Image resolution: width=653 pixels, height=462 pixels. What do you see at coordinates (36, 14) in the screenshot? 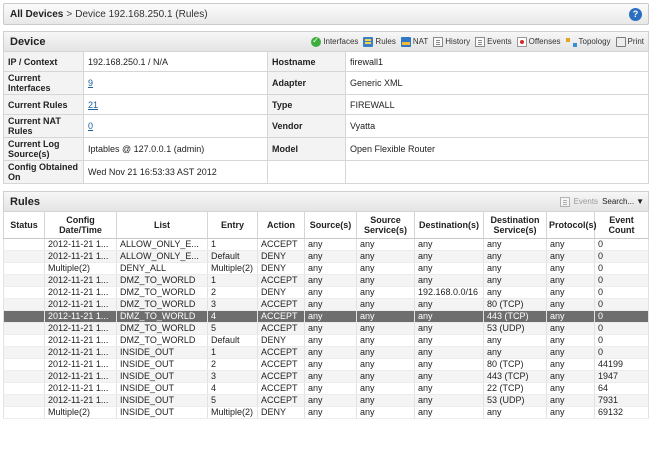
I see `breadcrumb-all-devices: All Devices` at bounding box center [36, 14].